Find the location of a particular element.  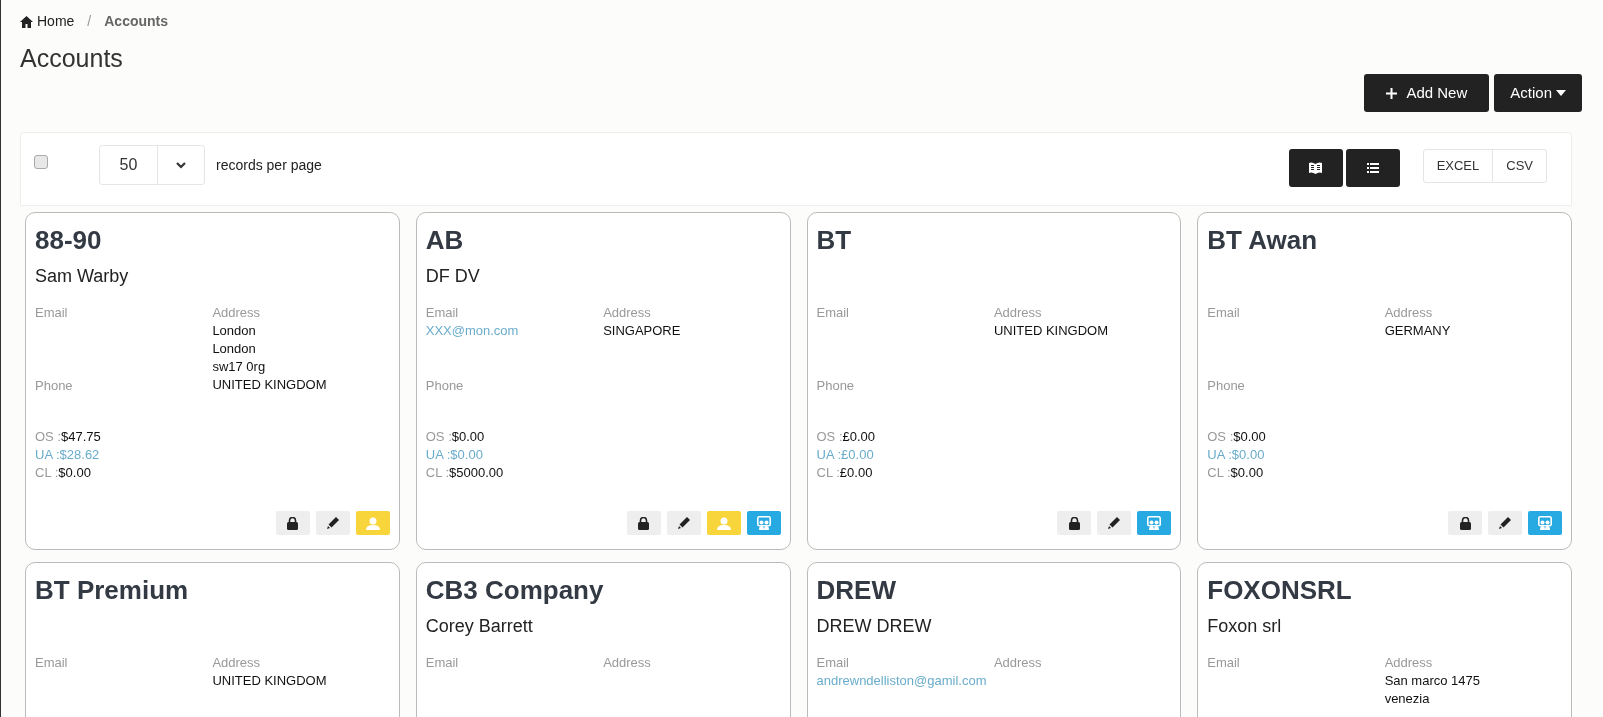

contact-name: Corey Barrett is located at coordinates (479, 626).